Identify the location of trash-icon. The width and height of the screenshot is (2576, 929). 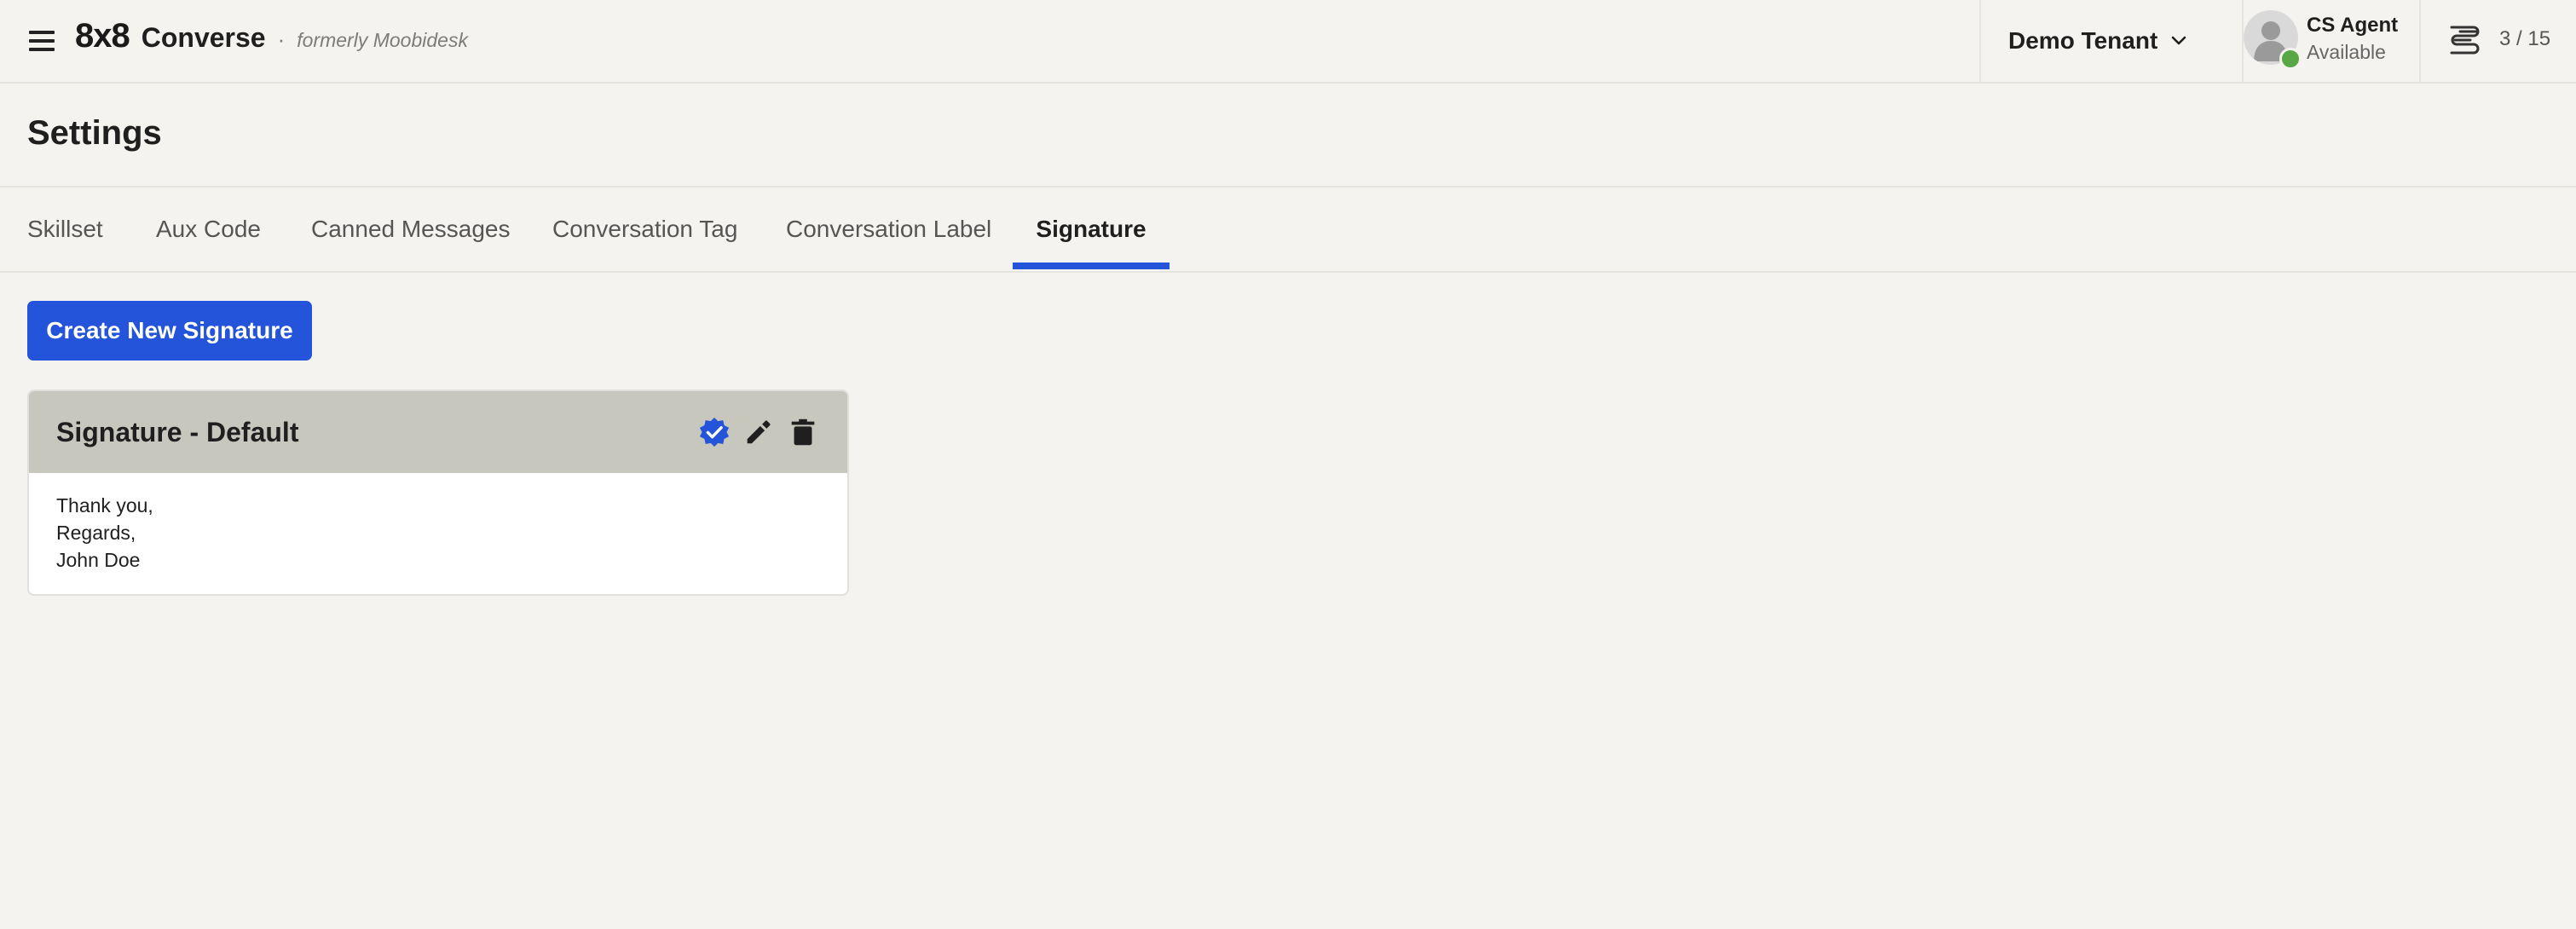
(803, 432).